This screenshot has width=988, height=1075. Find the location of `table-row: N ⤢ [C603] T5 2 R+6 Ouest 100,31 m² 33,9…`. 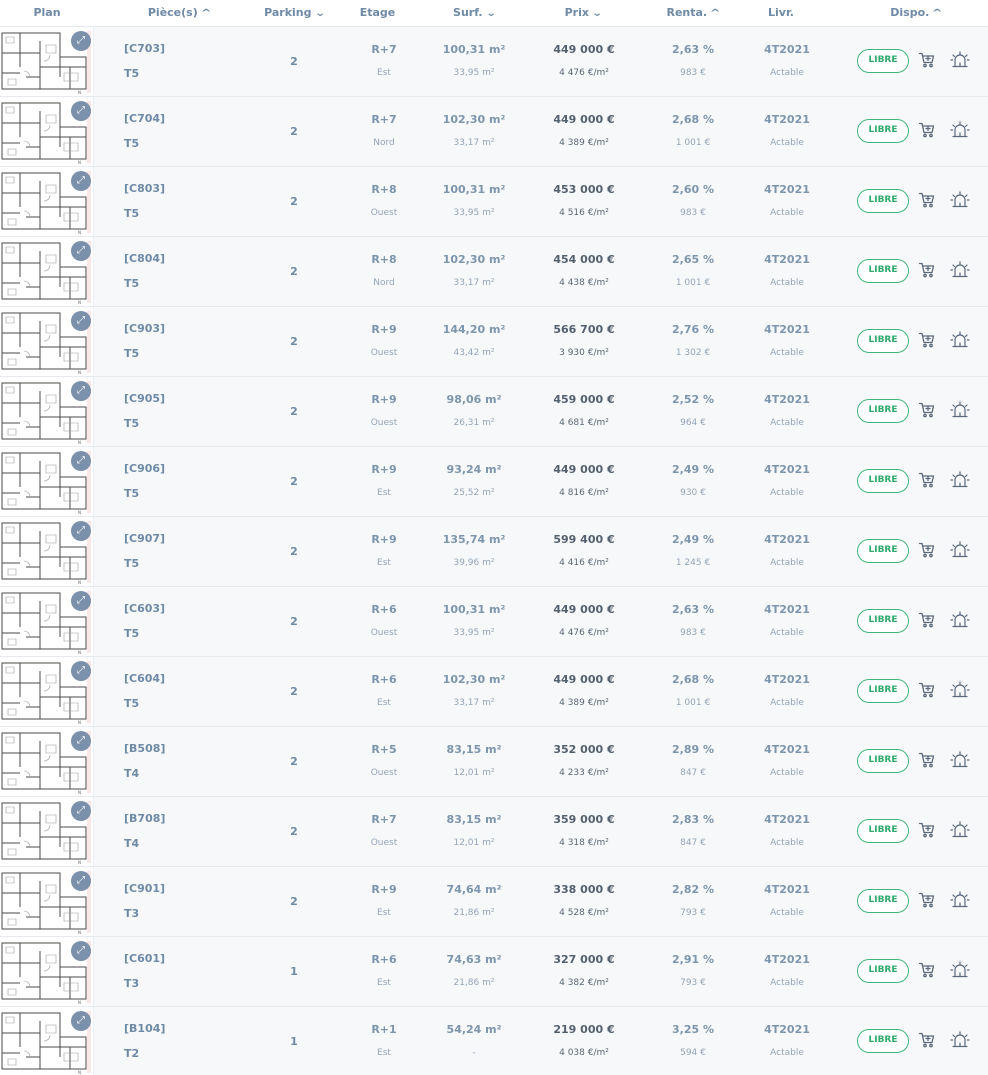

table-row: N ⤢ [C603] T5 2 R+6 Ouest 100,31 m² 33,9… is located at coordinates (494, 622).